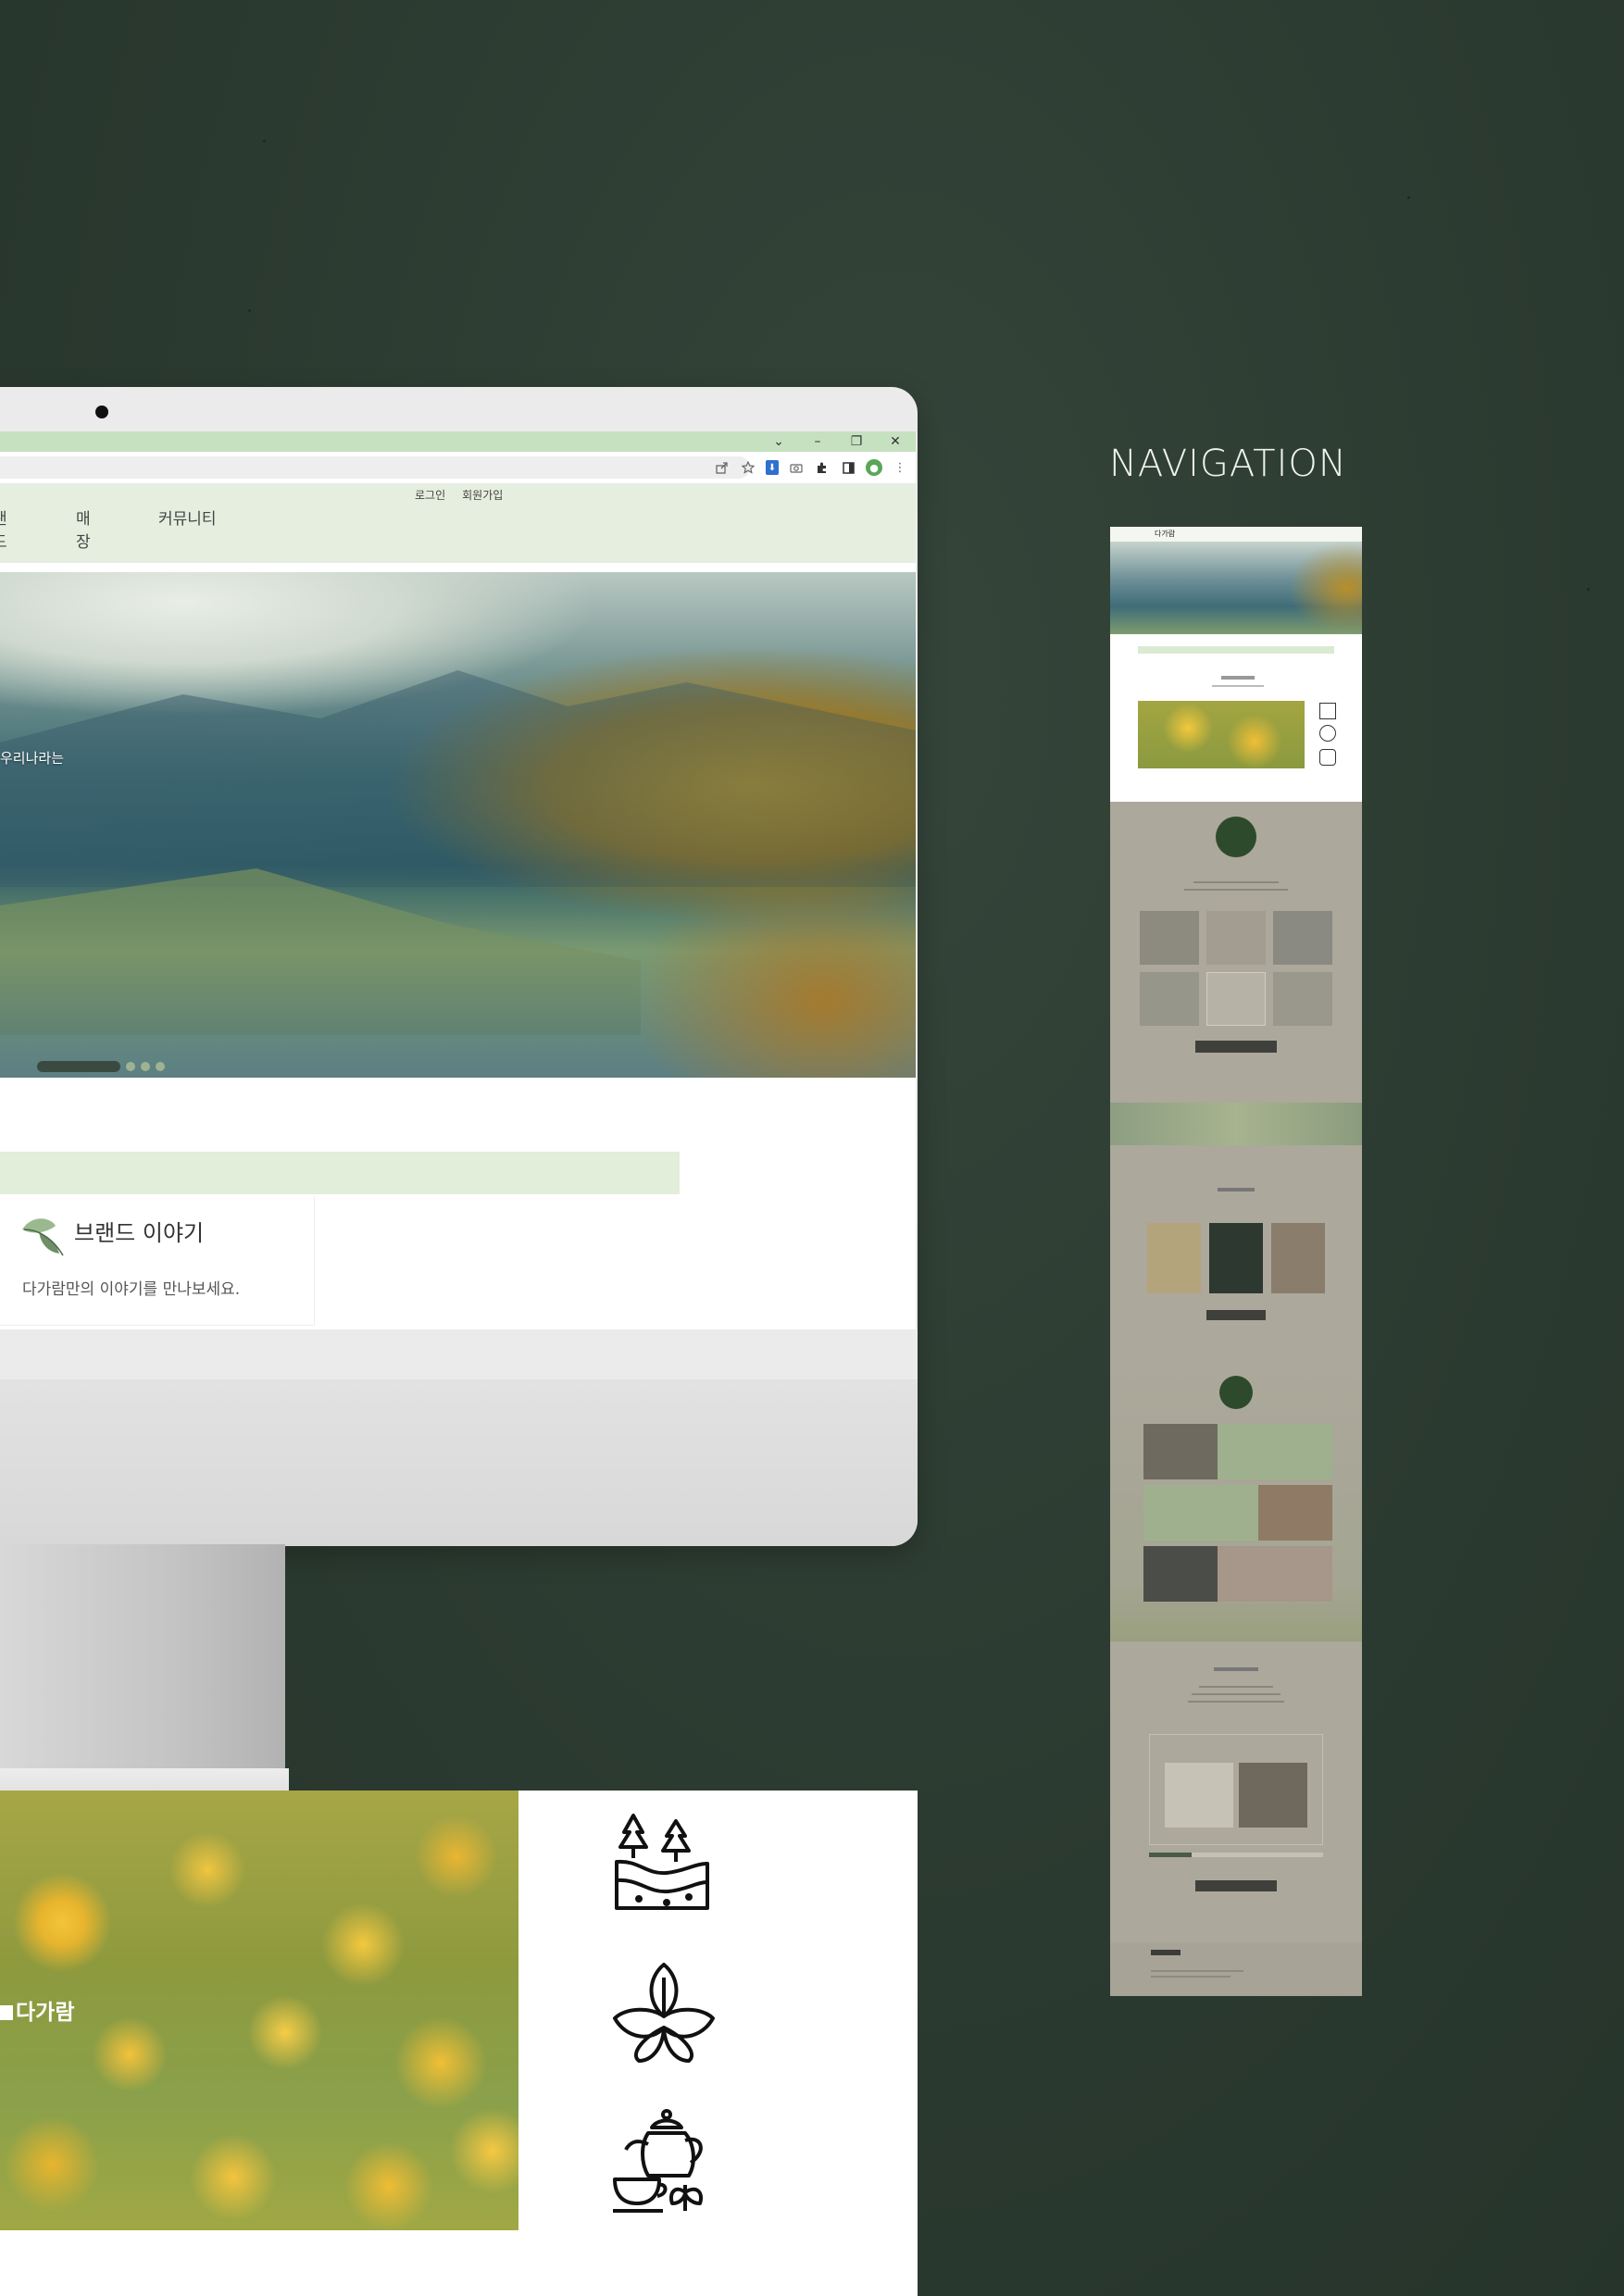  Describe the element at coordinates (874, 467) in the screenshot. I see `profile-icon: ●` at that location.